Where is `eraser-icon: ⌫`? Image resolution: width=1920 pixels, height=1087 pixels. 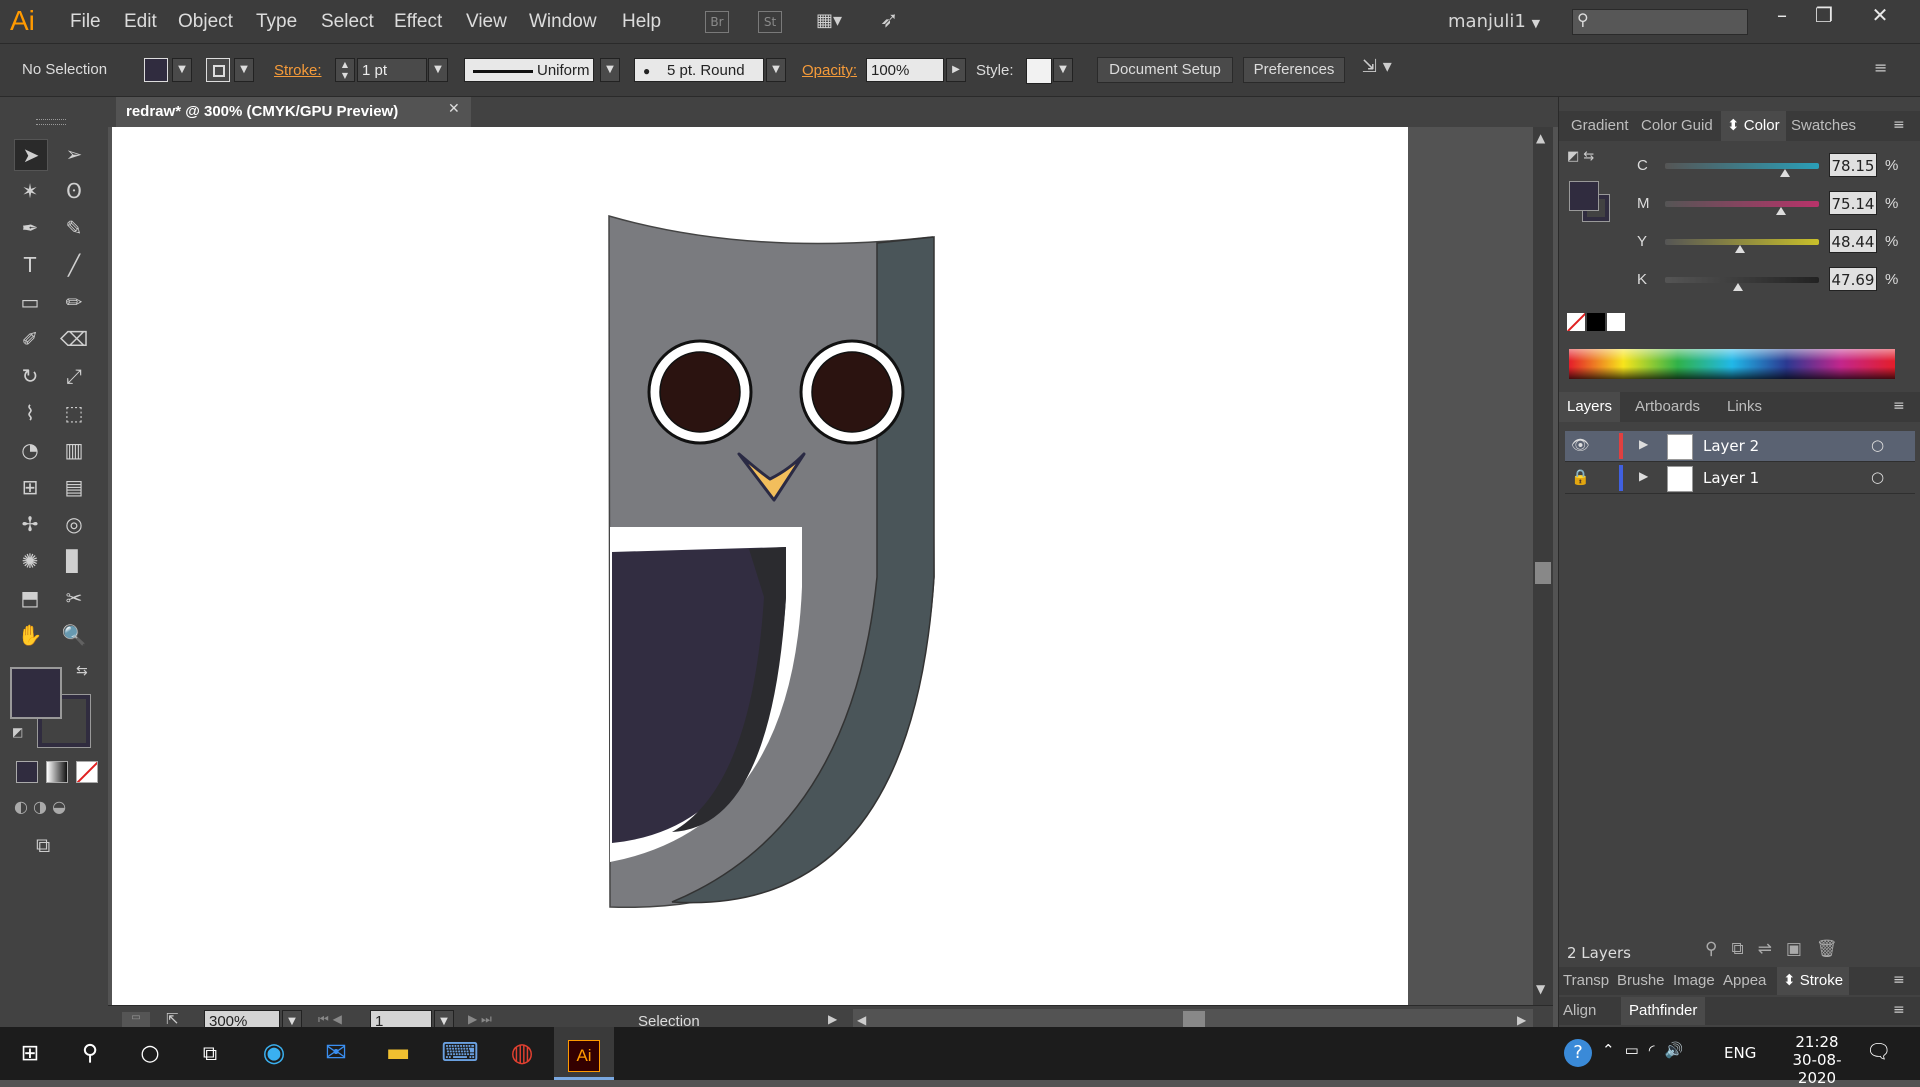 eraser-icon: ⌫ is located at coordinates (74, 339).